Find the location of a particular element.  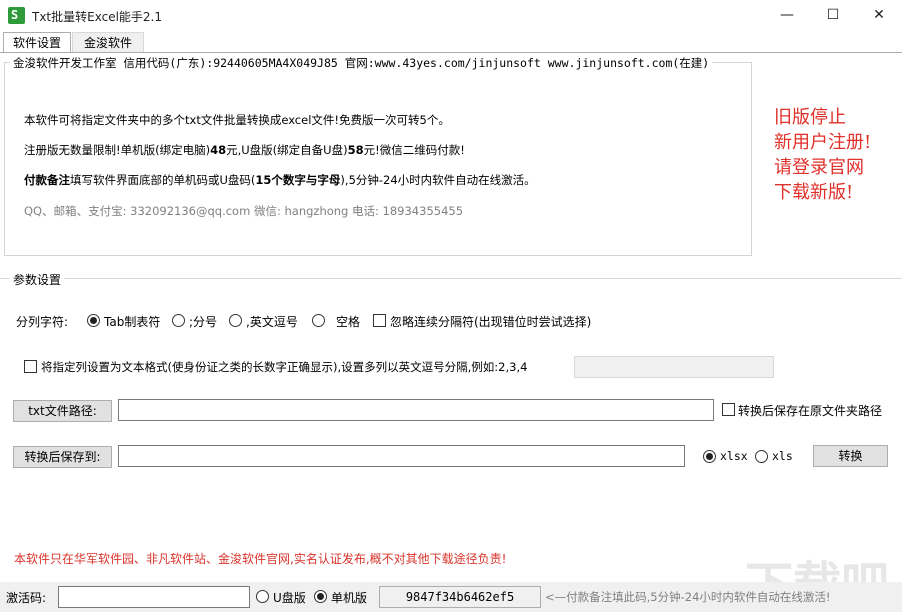

usb-version-label: U盘版 is located at coordinates (289, 597).